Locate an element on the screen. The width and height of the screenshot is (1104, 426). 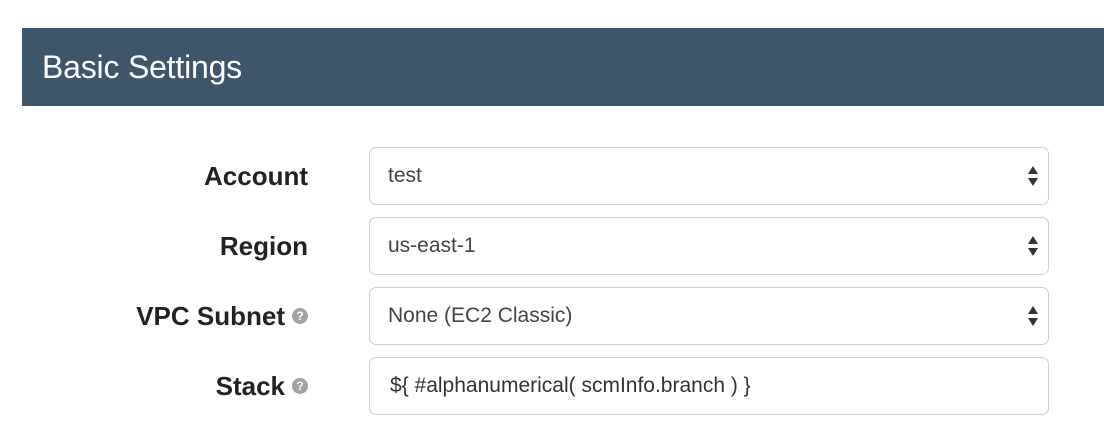
region-label-wrap: Region is located at coordinates (264, 246).